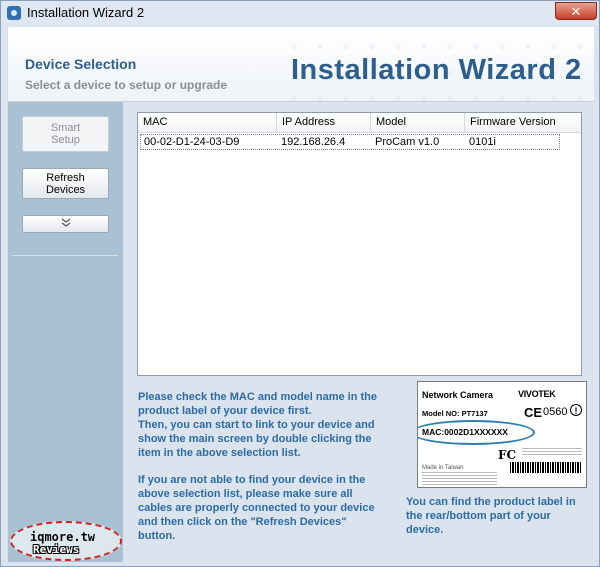 This screenshot has width=600, height=567. I want to click on close-button: ✕, so click(576, 11).